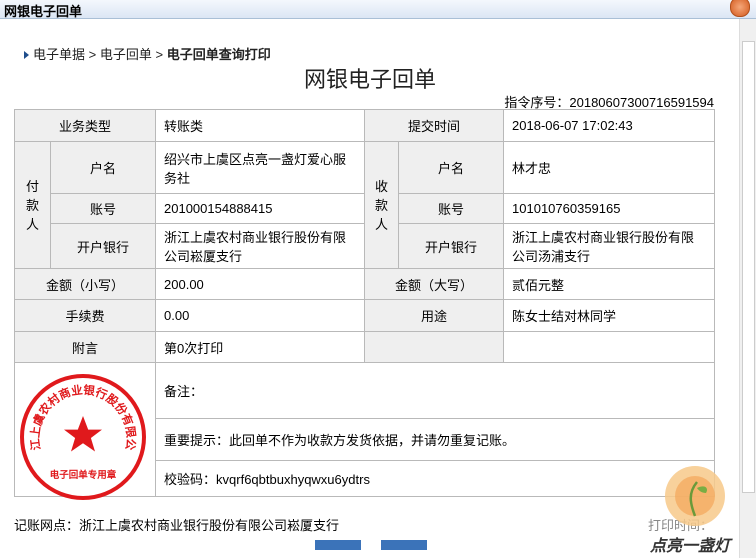  I want to click on purpose-value: 陈女士结对林同学, so click(609, 315).